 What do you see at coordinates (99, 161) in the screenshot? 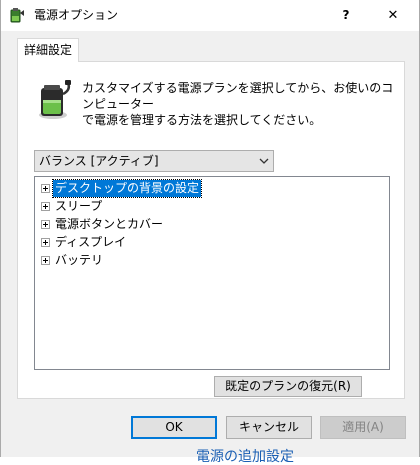
I see `power-plan-value: バランス [アクティブ]` at bounding box center [99, 161].